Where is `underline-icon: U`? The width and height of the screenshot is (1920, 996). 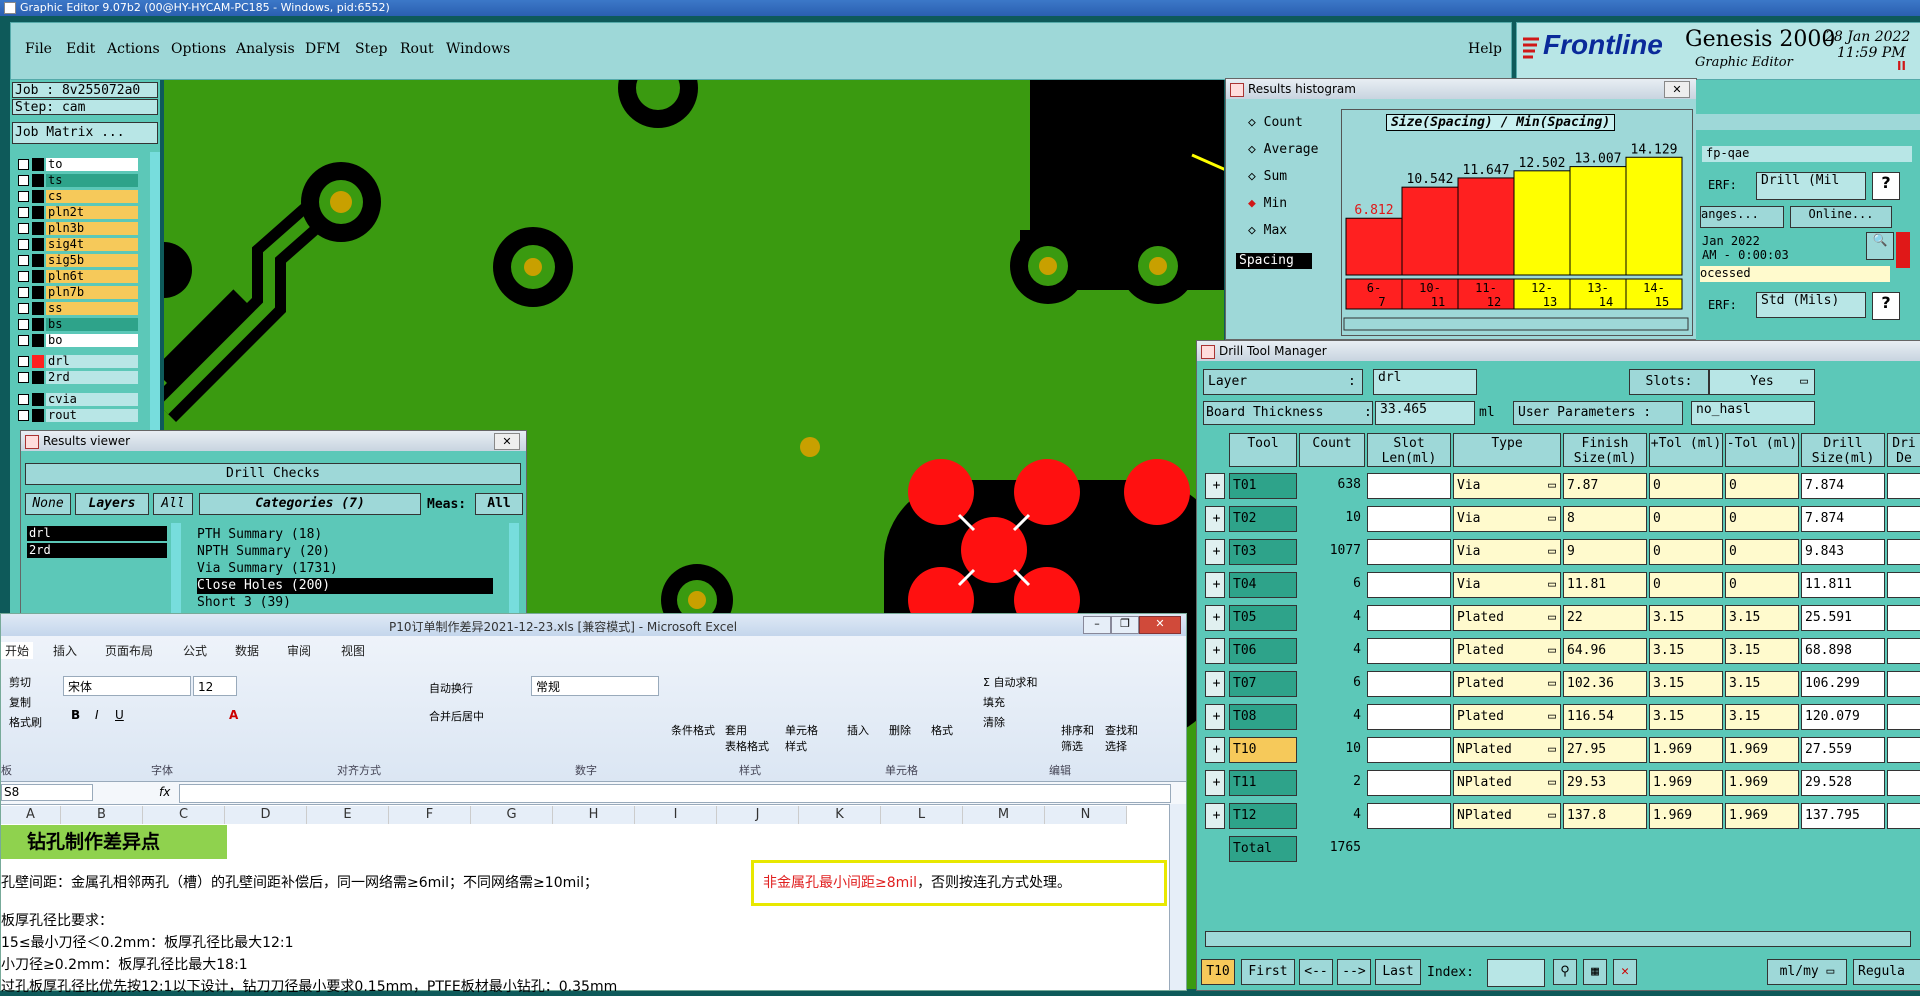 underline-icon: U is located at coordinates (119, 715).